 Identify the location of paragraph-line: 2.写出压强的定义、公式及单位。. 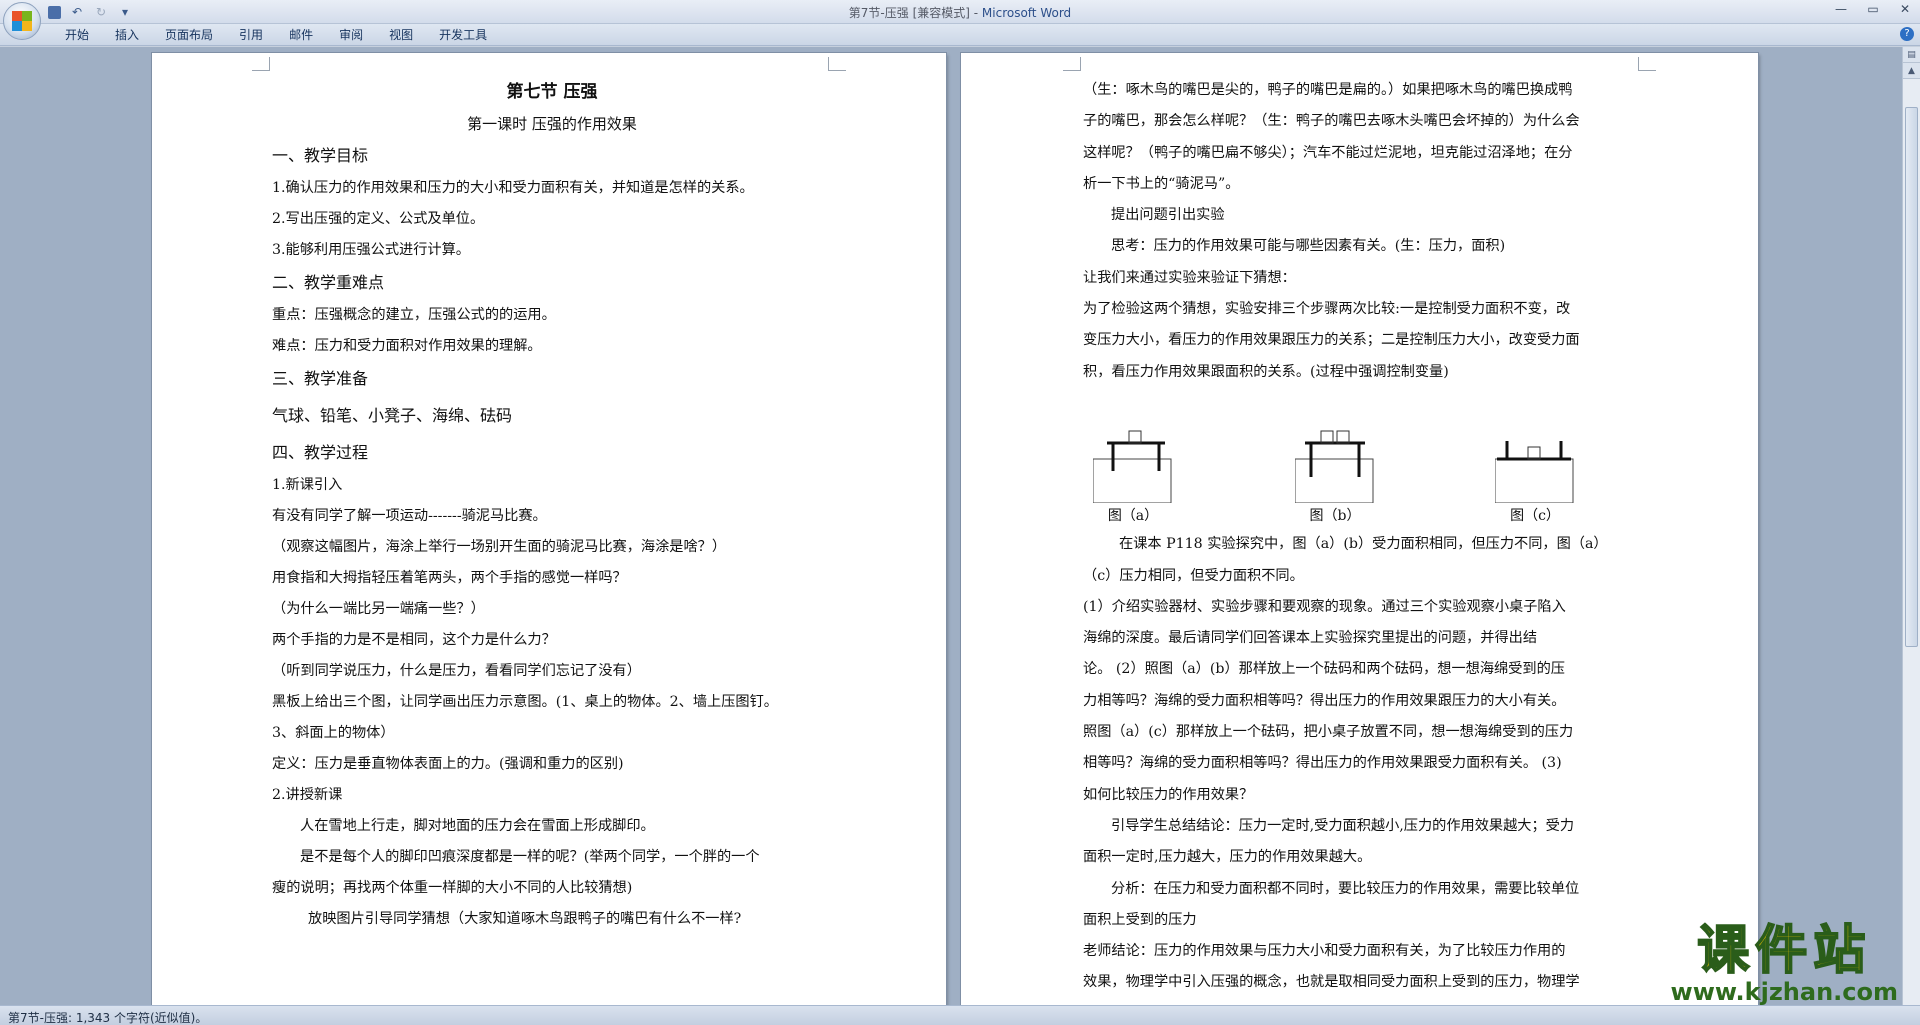
(378, 219).